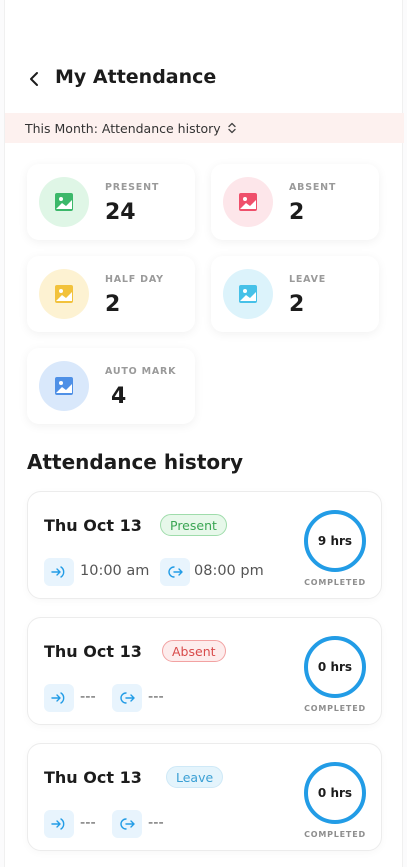 This screenshot has height=867, width=407. Describe the element at coordinates (232, 128) in the screenshot. I see `chevron-up-down-icon` at that location.